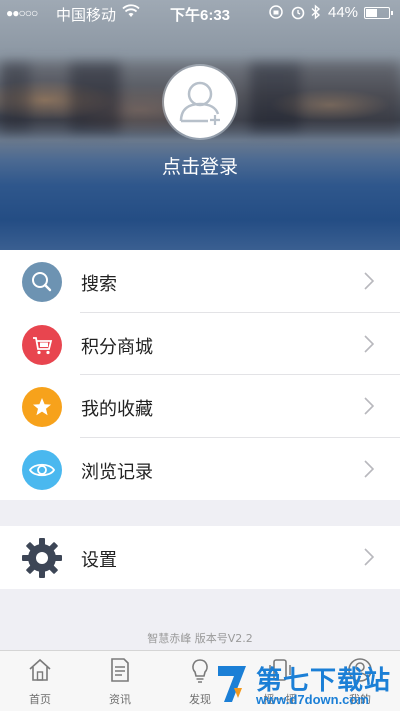 The width and height of the screenshot is (400, 711). What do you see at coordinates (99, 560) in the screenshot?
I see `menu-item-label: 设置` at bounding box center [99, 560].